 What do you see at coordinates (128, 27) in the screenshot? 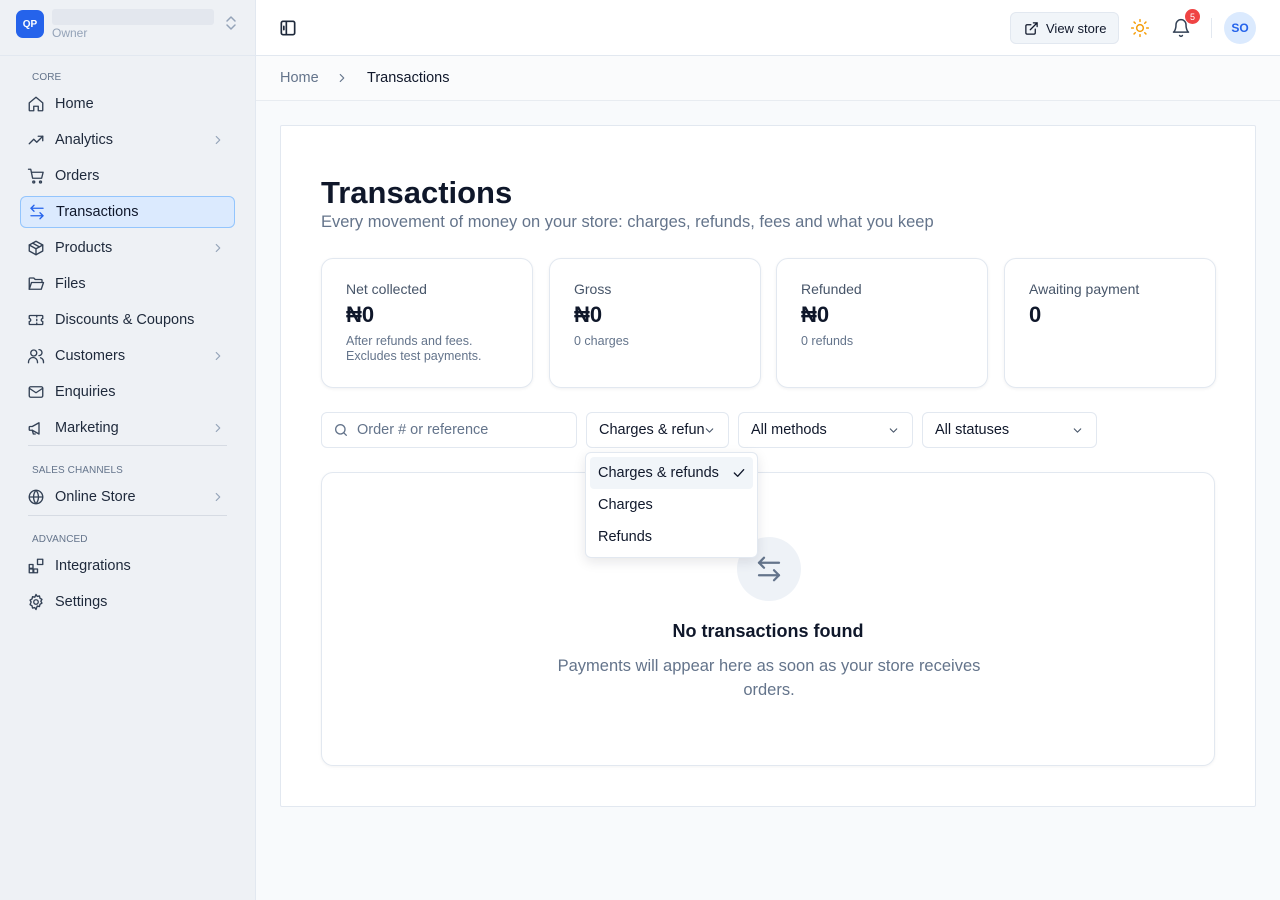
I see `store-switcher: QP Owner` at bounding box center [128, 27].